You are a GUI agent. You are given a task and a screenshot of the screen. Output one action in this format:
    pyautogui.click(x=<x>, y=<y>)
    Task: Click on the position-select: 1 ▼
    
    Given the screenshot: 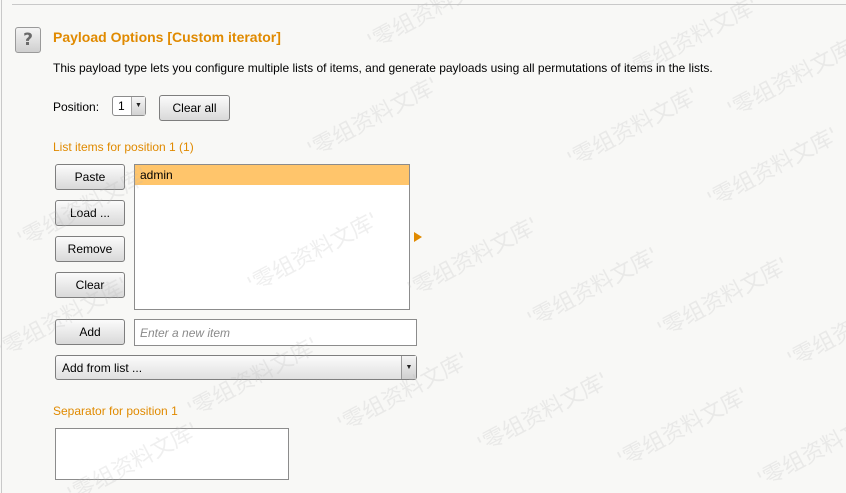 What is the action you would take?
    pyautogui.click(x=129, y=106)
    